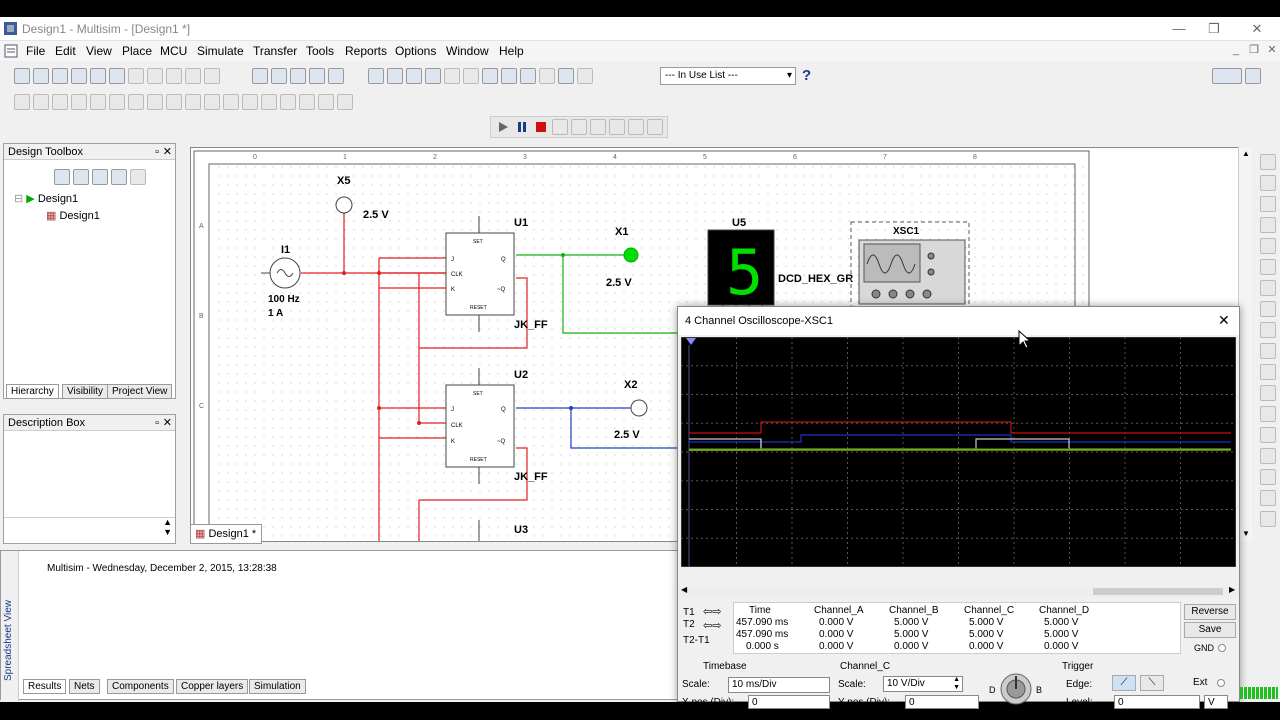 Image resolution: width=1280 pixels, height=720 pixels. I want to click on t2-arrows: ⇦⇨, so click(712, 625).